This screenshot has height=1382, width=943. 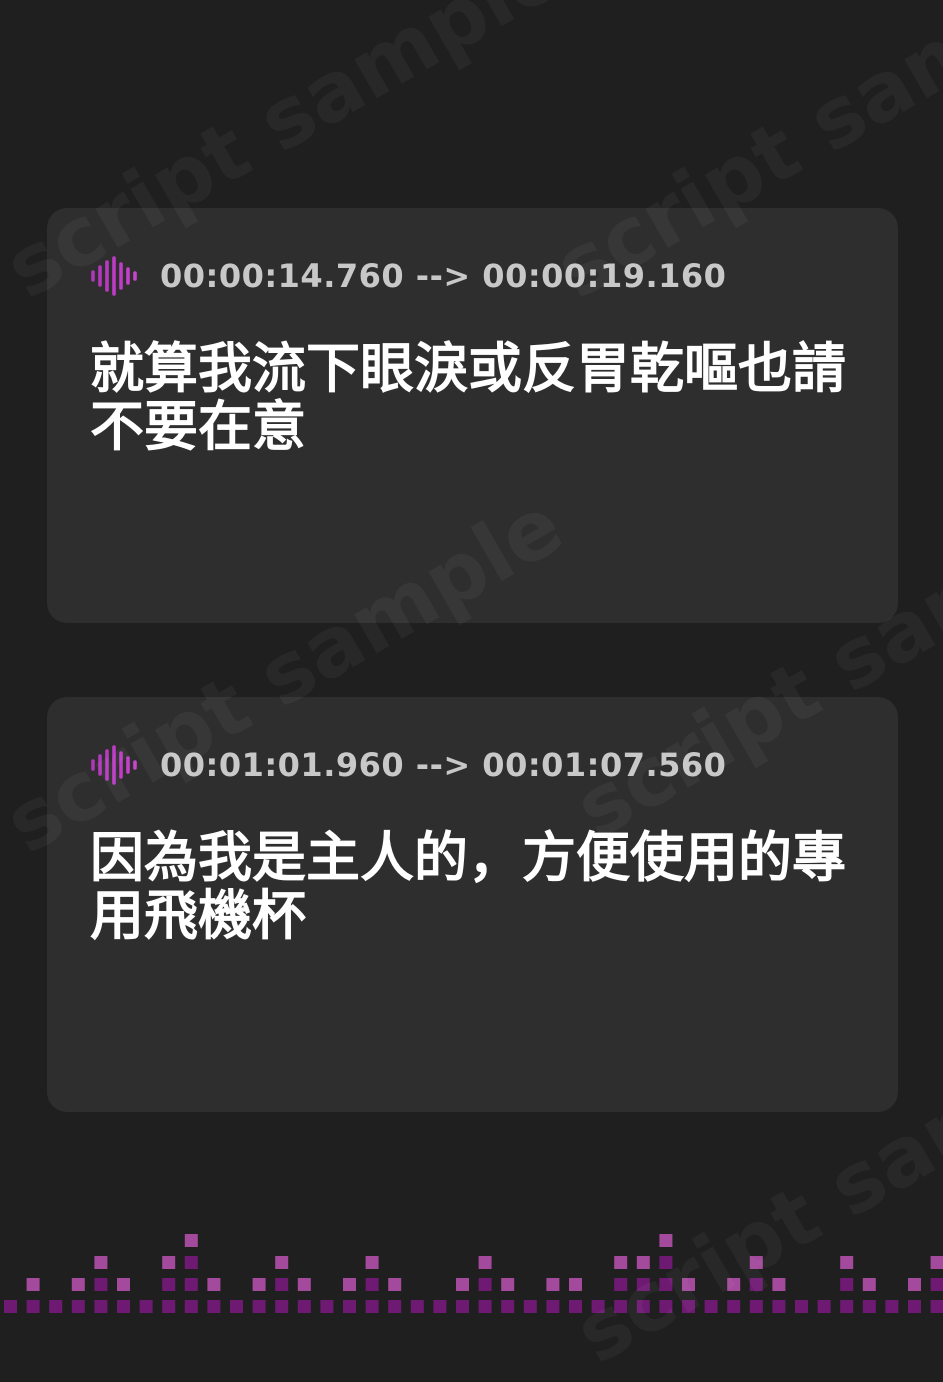 What do you see at coordinates (443, 276) in the screenshot?
I see `timestamp: 00:00:14.760 --> 00:00:19.160` at bounding box center [443, 276].